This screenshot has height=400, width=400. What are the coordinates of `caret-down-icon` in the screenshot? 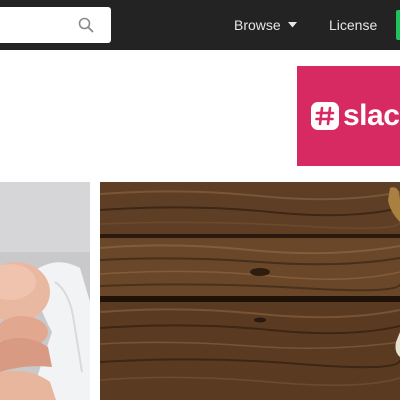 It's located at (292, 25).